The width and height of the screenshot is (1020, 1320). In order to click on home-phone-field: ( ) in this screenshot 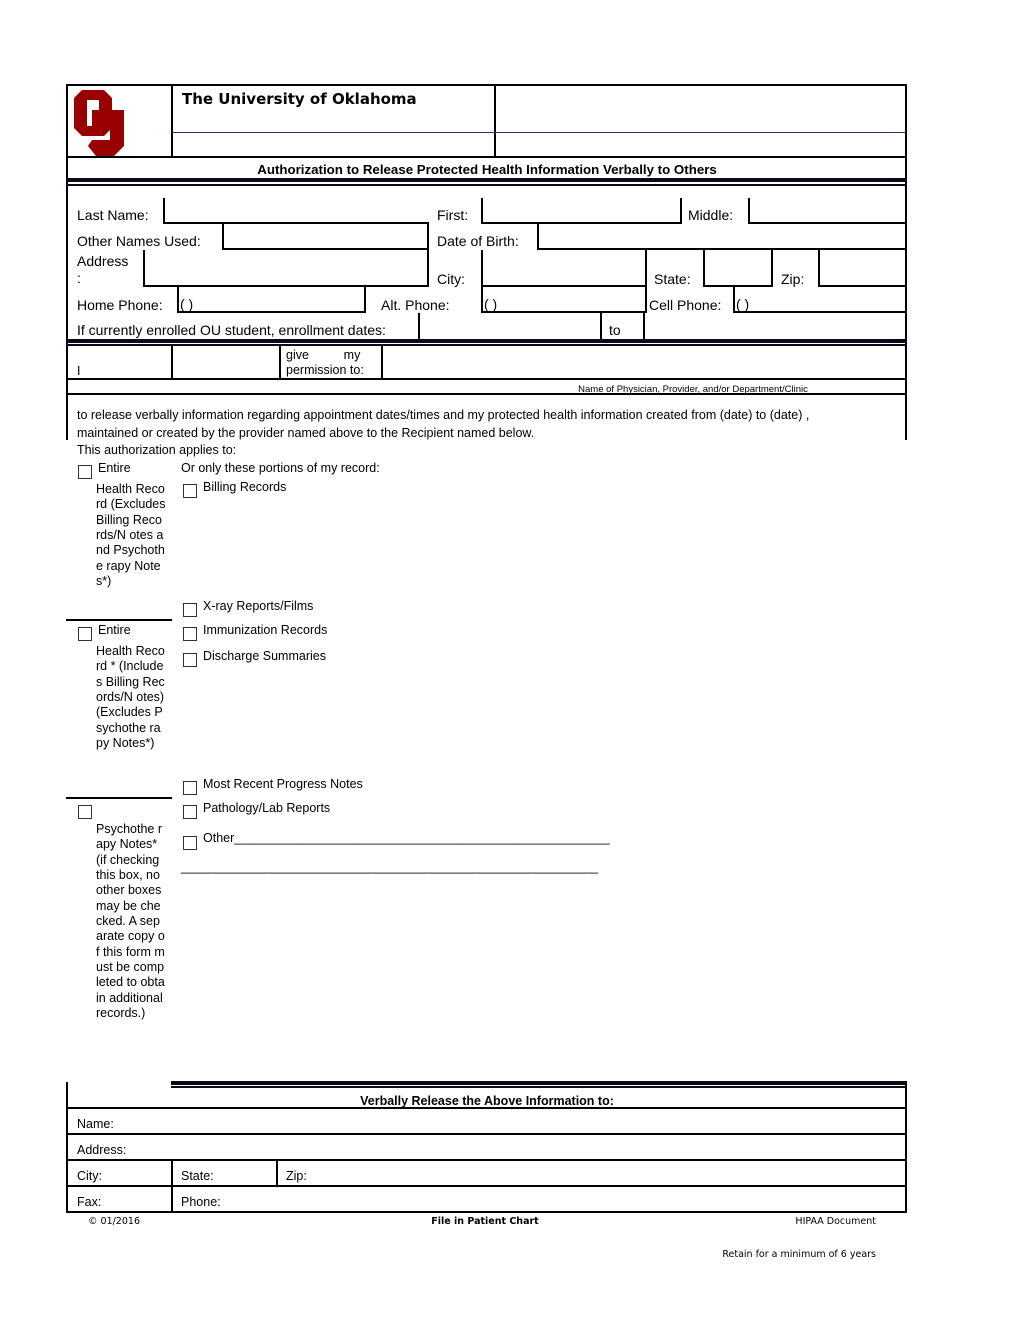, I will do `click(271, 300)`.